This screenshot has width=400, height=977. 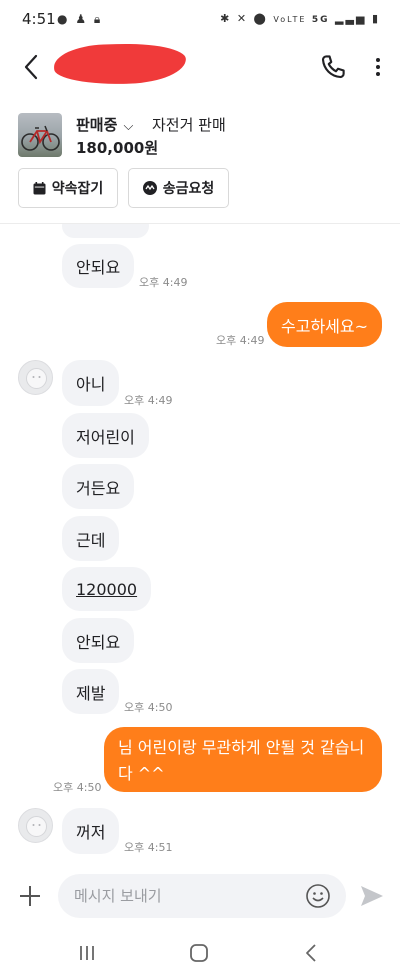 I want to click on bluetooth-icon: ✱, so click(x=226, y=18).